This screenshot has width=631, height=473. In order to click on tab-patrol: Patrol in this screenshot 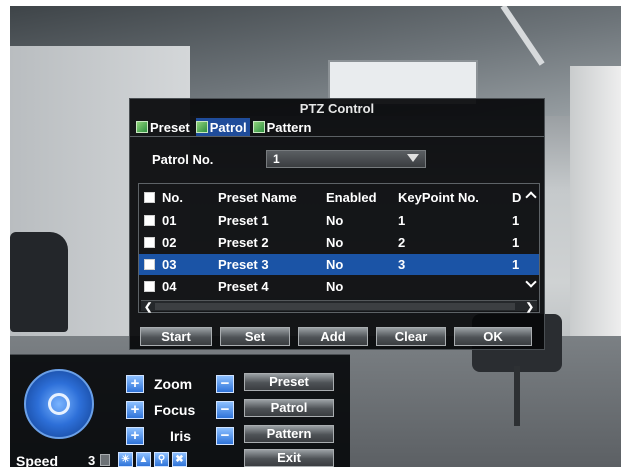, I will do `click(222, 127)`.